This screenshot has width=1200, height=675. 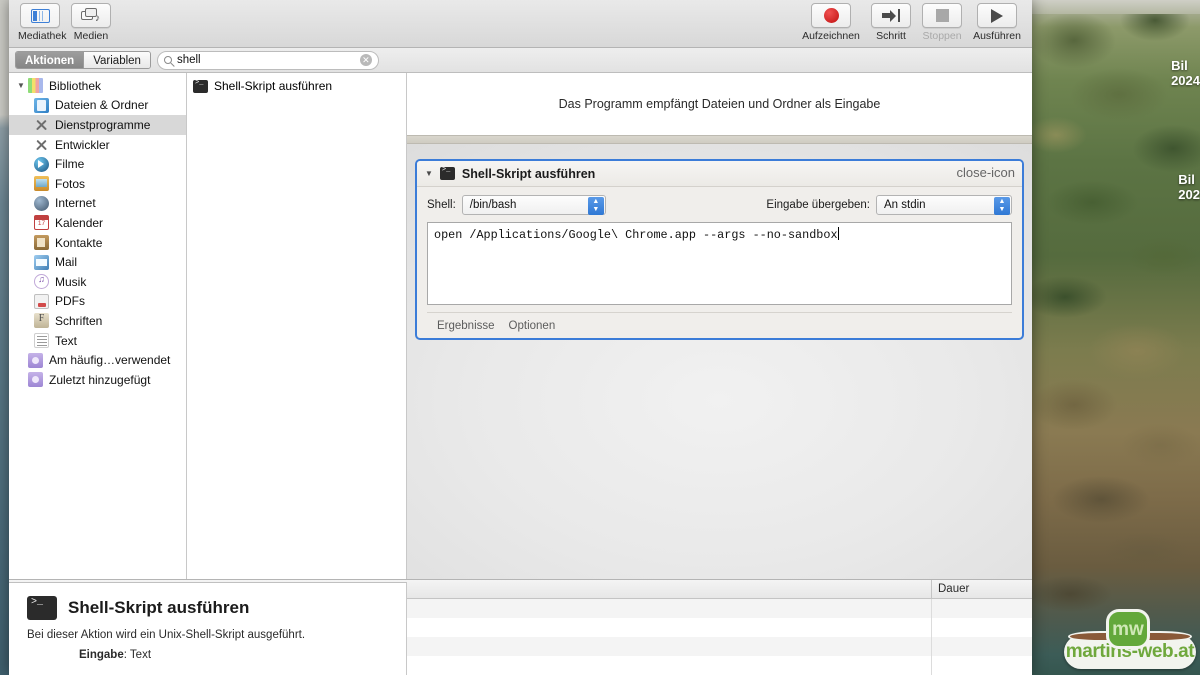 What do you see at coordinates (97, 184) in the screenshot?
I see `sidebar-item-fotos: Fotos` at bounding box center [97, 184].